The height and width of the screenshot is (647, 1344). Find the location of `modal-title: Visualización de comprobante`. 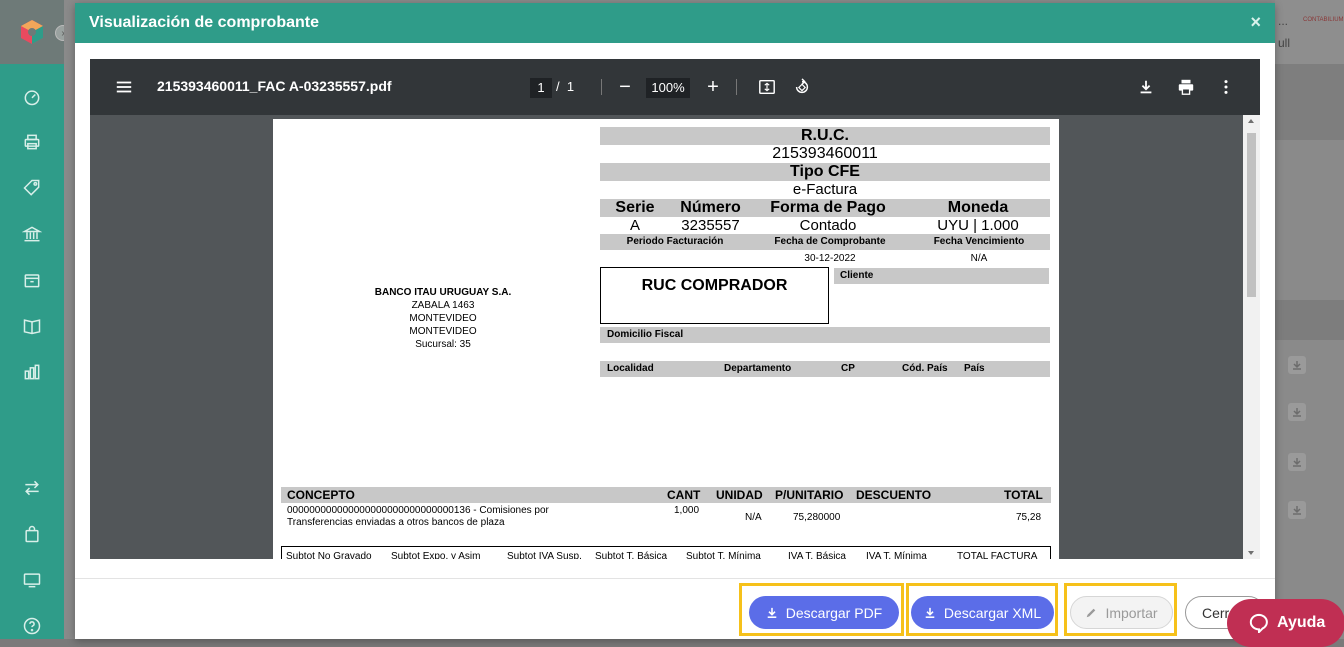

modal-title: Visualización de comprobante is located at coordinates (204, 22).